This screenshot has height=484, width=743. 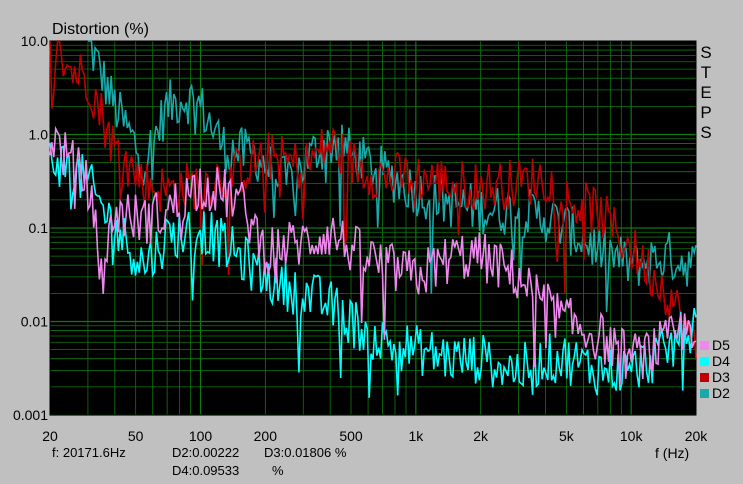 I want to click on legend-label-d3: D3, so click(x=721, y=377).